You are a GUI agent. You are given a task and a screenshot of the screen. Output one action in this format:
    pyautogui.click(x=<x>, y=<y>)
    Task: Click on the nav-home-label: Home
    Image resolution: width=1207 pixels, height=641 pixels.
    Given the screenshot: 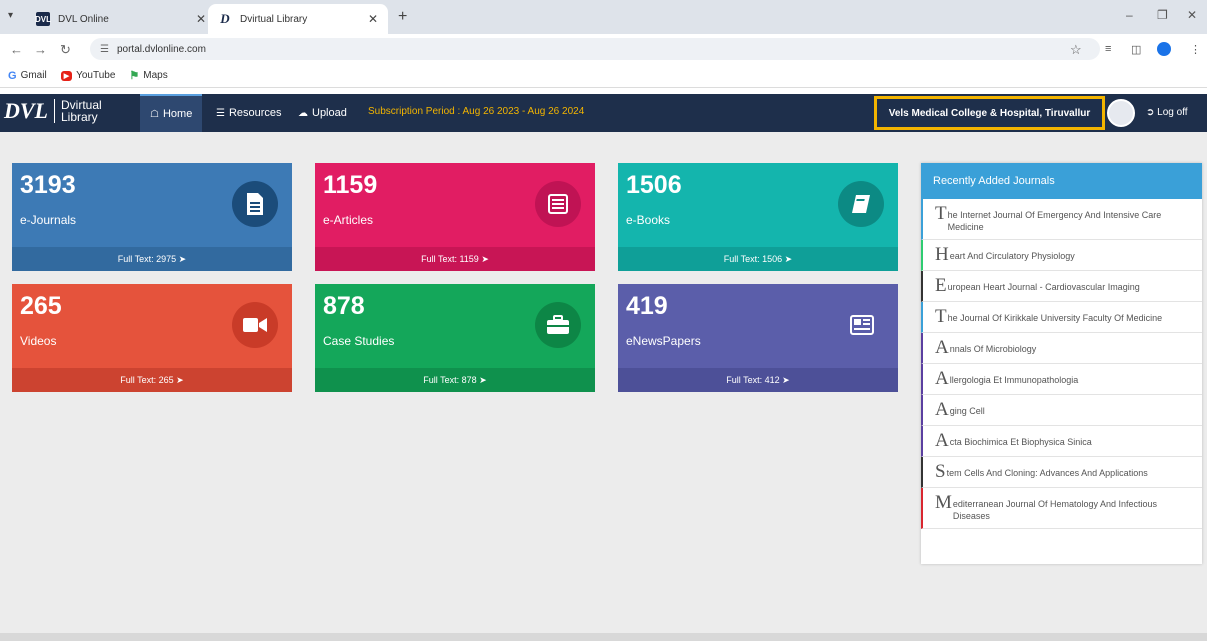 What is the action you would take?
    pyautogui.click(x=177, y=114)
    